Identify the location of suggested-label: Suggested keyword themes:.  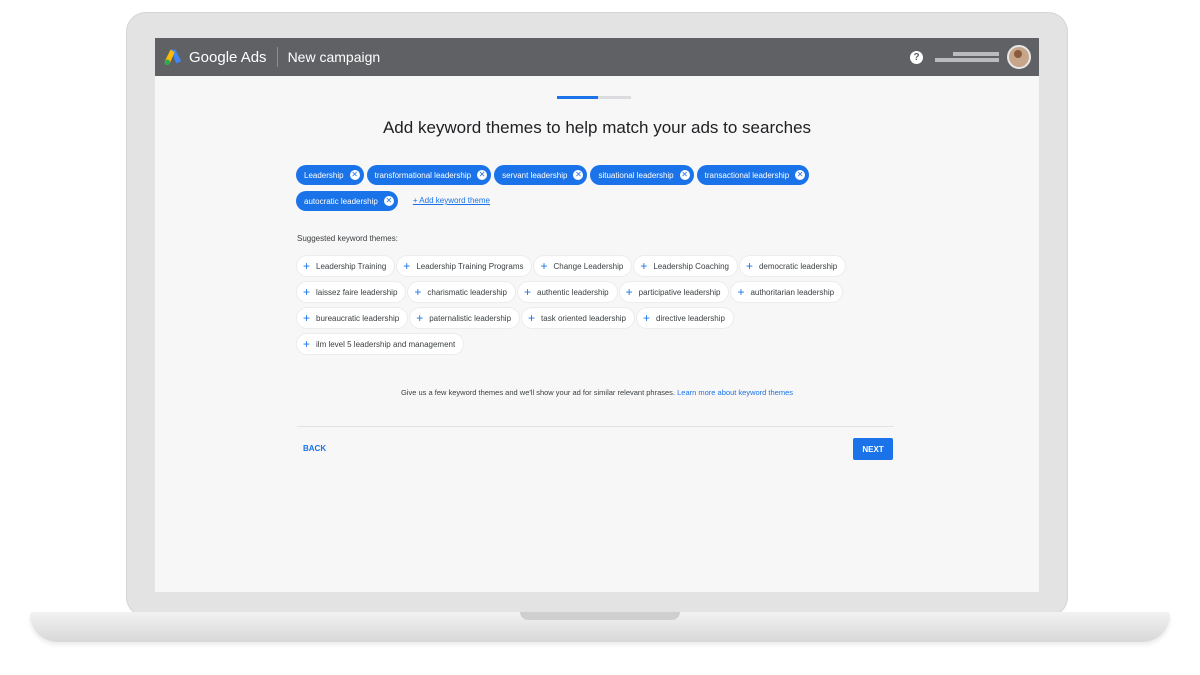
(347, 238).